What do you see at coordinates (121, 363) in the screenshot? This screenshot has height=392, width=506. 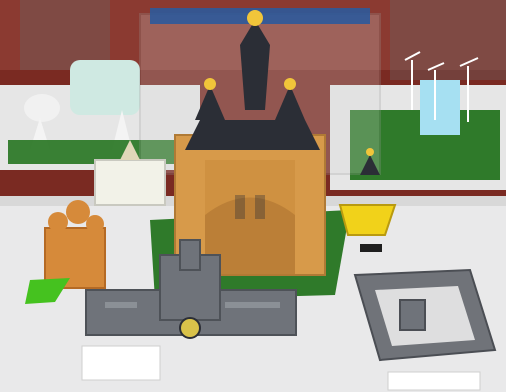 I see `left-caption-card` at bounding box center [121, 363].